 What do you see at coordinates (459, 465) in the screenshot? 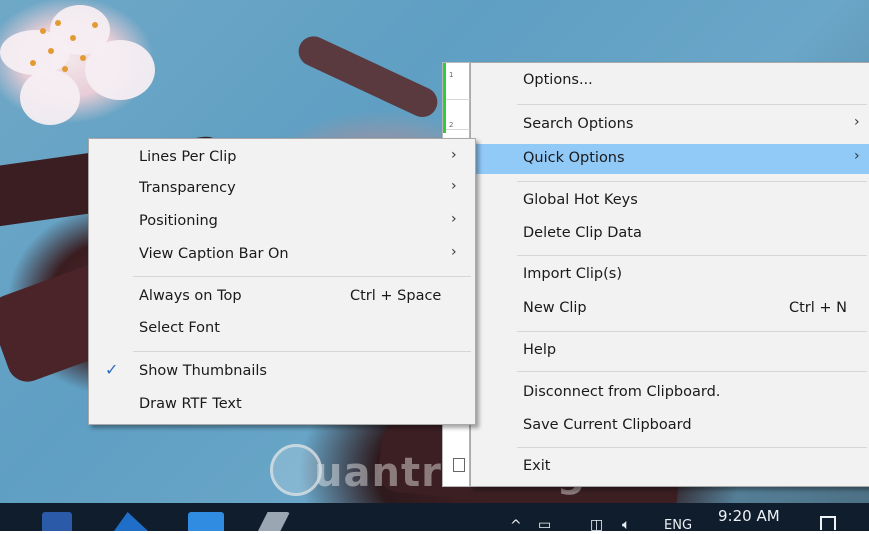
I see `window-icon` at bounding box center [459, 465].